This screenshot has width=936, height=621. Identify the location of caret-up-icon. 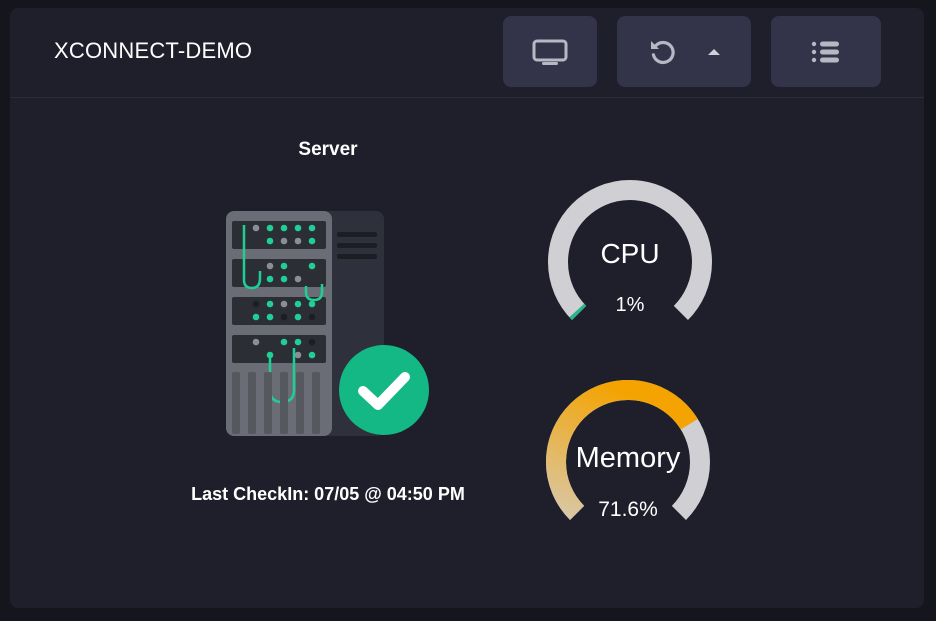
(714, 51).